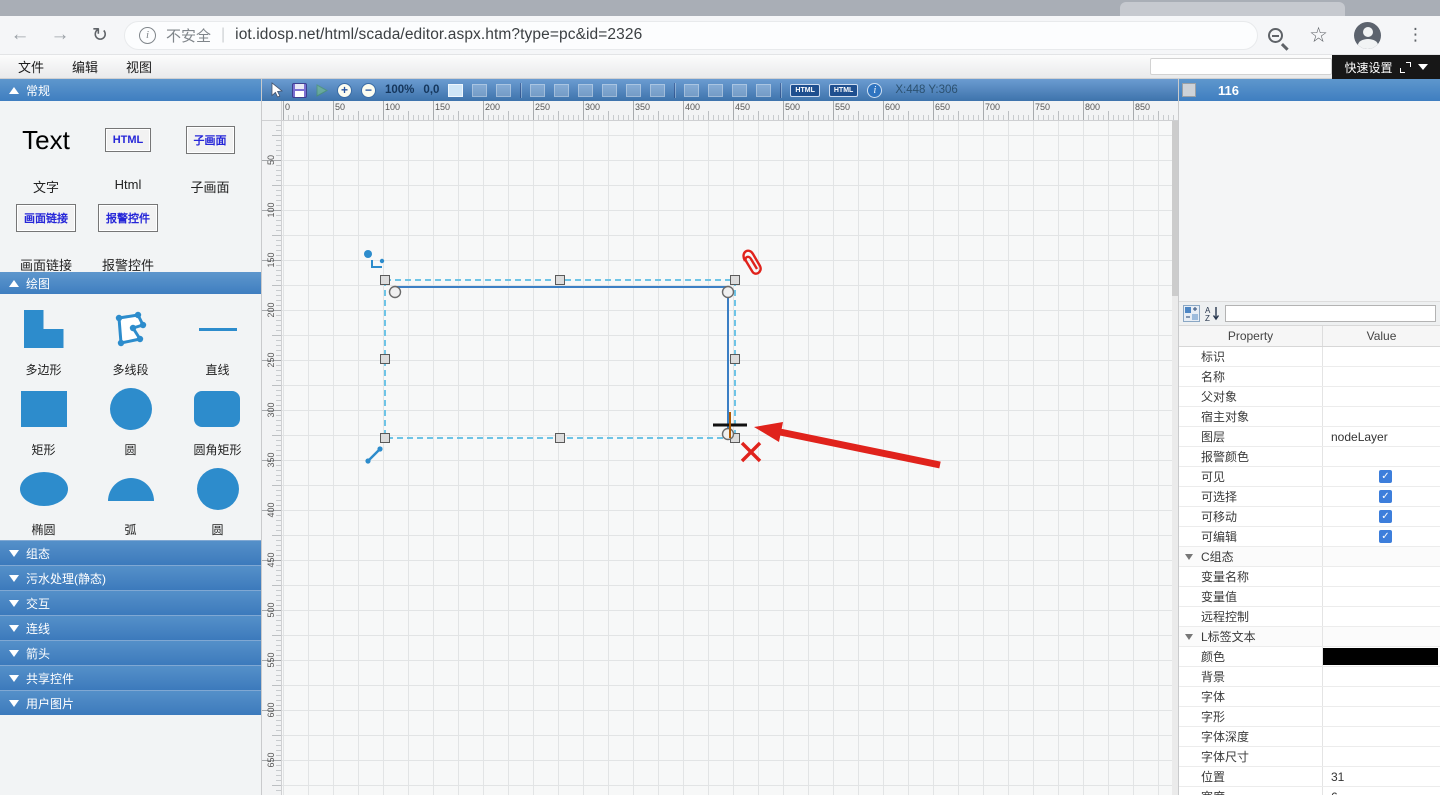  Describe the element at coordinates (130, 602) in the screenshot. I see `sidebar-section-collapsed-2: 交互` at that location.